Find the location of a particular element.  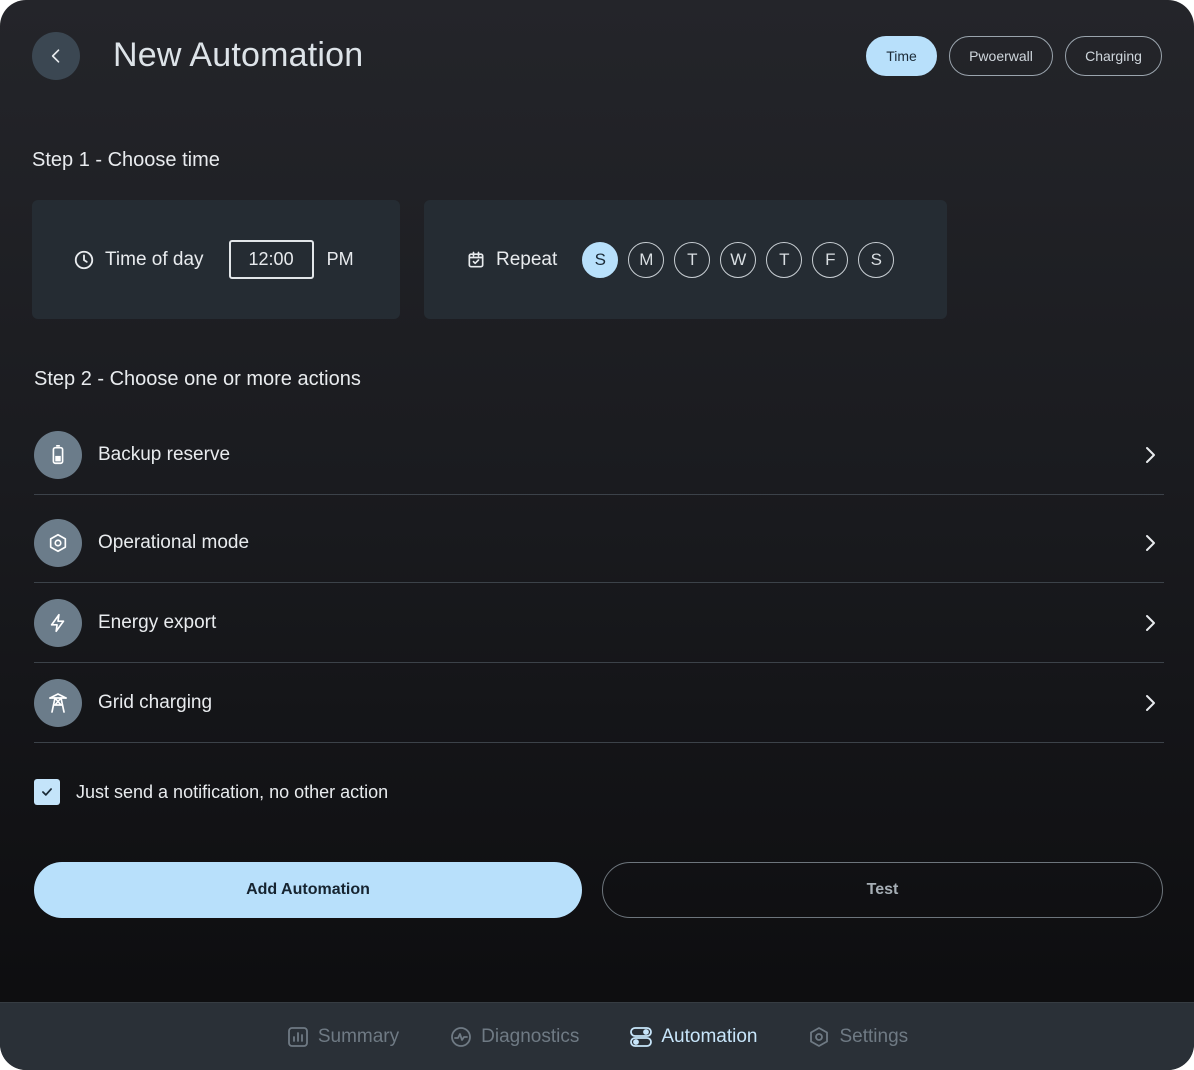

day-friday: F is located at coordinates (830, 259).